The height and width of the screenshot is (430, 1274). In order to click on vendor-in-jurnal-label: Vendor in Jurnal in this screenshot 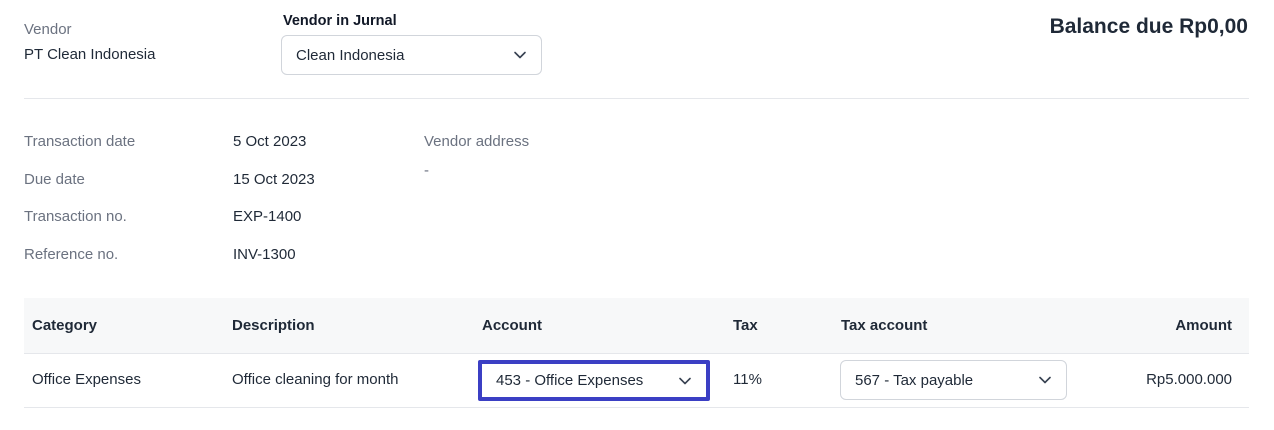, I will do `click(340, 21)`.